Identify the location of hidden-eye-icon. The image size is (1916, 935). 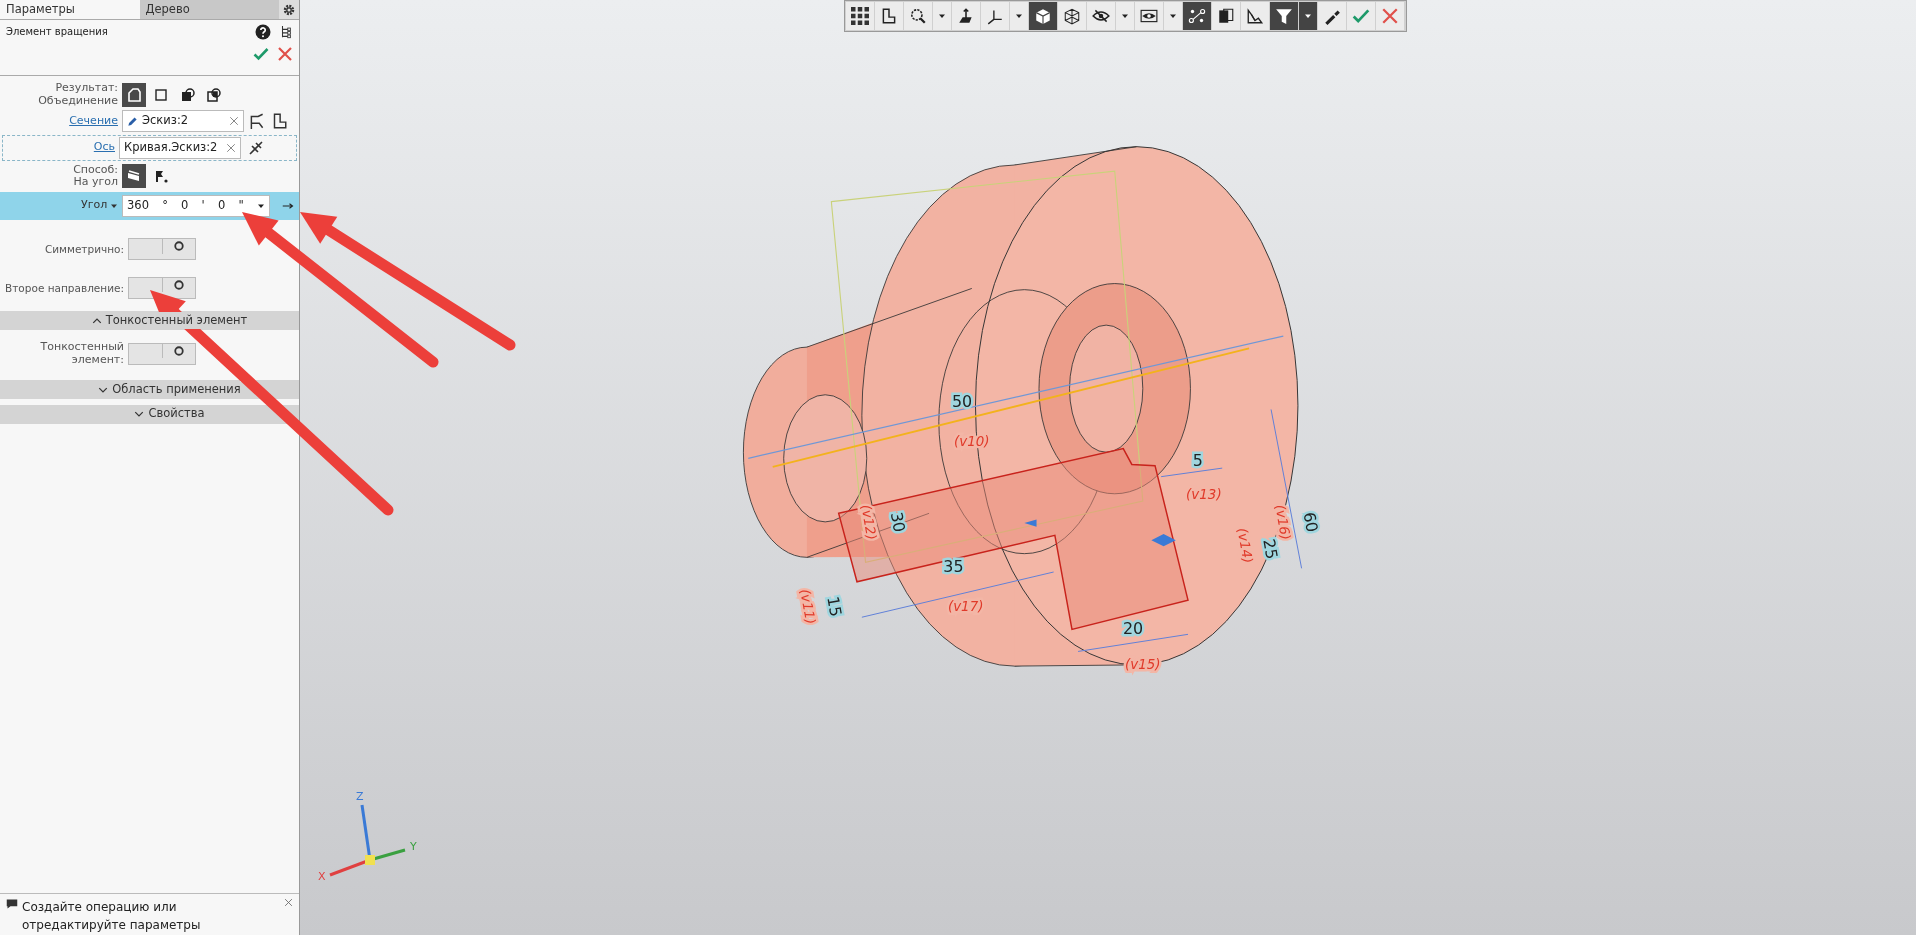
(1101, 16).